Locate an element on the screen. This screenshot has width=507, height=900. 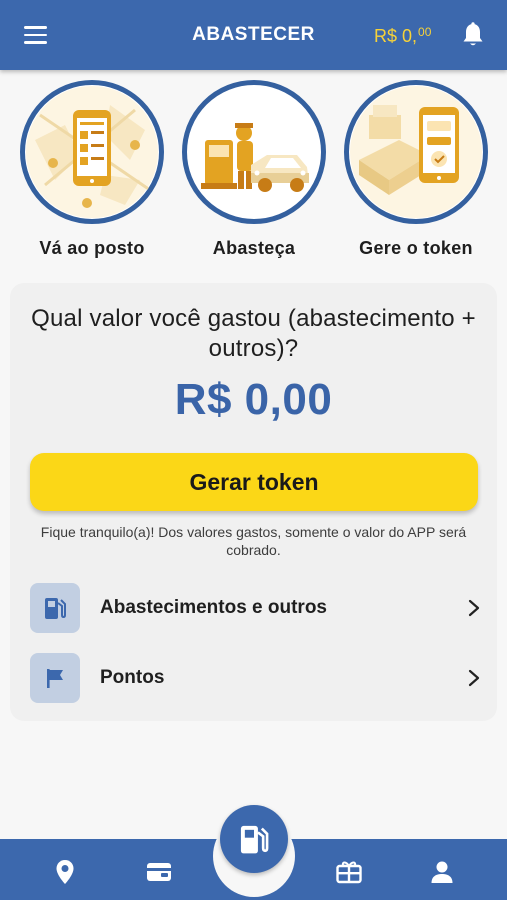
balance-main: R$ 0, is located at coordinates (396, 36).